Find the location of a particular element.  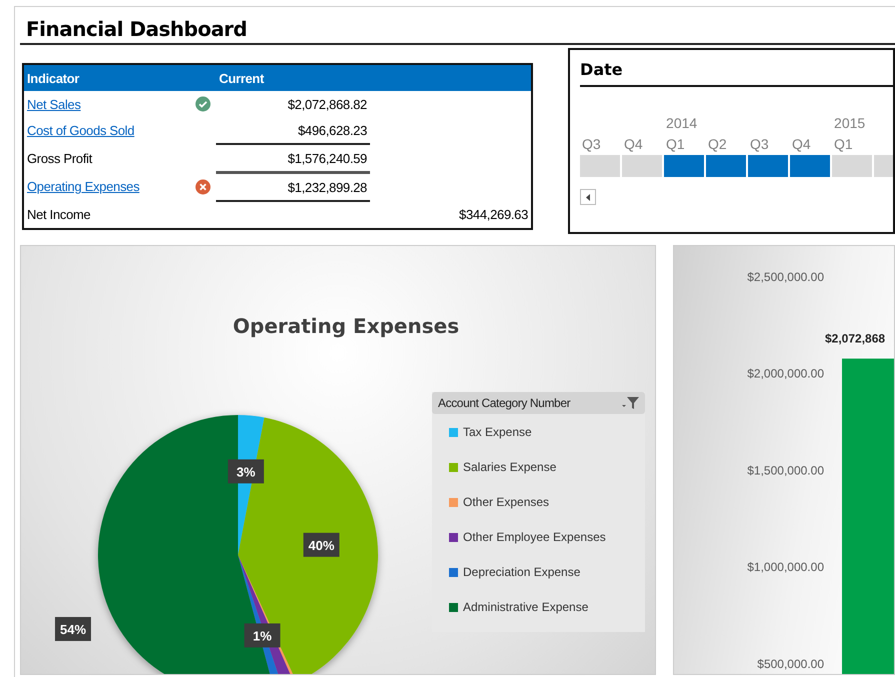

left-triangle-icon is located at coordinates (588, 197).